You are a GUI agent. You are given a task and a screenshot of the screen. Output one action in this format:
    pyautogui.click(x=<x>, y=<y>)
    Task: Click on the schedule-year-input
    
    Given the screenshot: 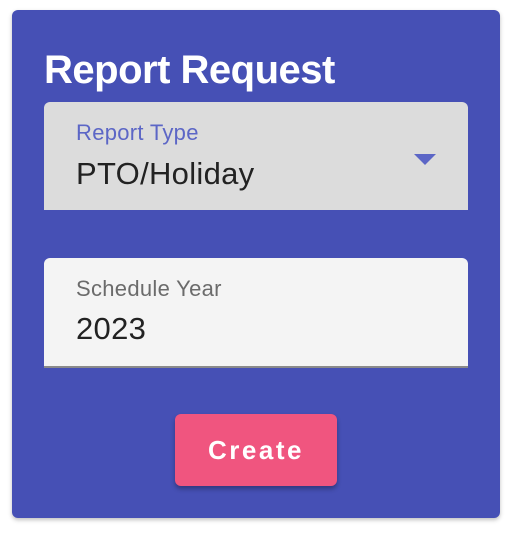 What is the action you would take?
    pyautogui.click(x=256, y=329)
    